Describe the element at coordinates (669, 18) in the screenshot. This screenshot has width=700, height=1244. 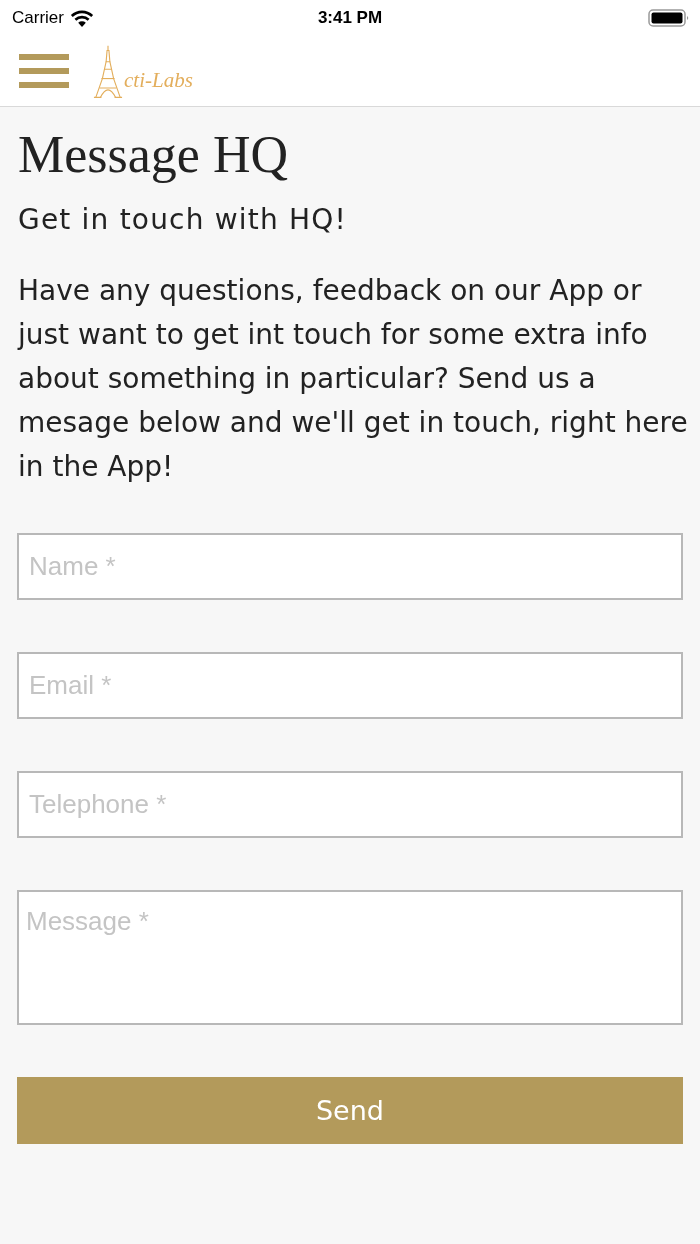
I see `battery-icon` at that location.